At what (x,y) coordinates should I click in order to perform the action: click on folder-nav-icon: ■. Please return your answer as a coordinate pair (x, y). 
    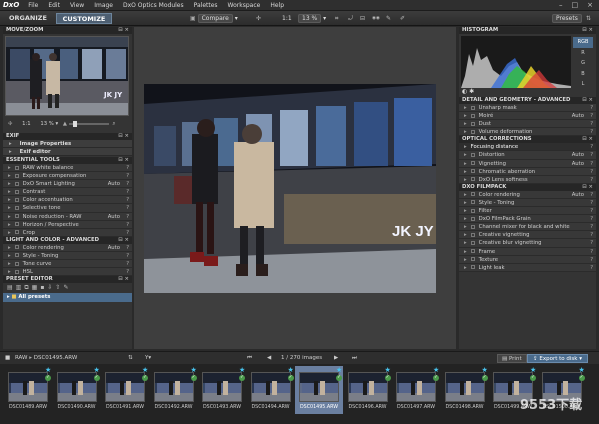
    Looking at the image, I should click on (7, 358).